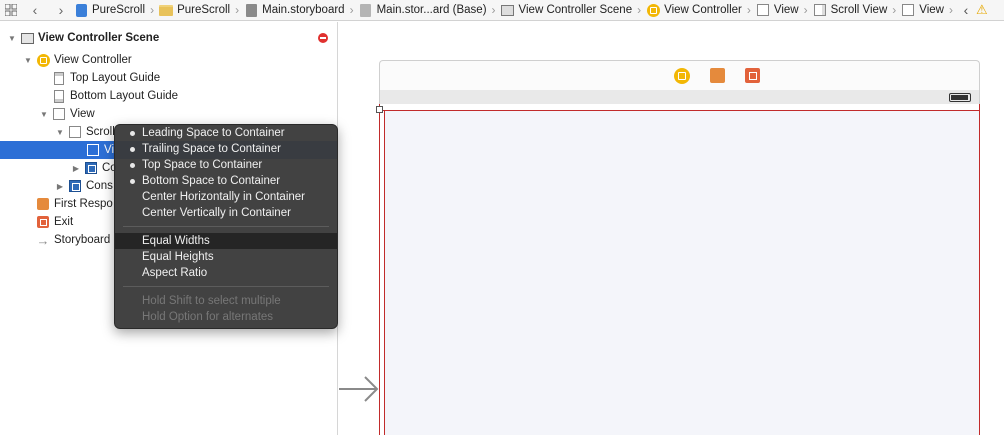 This screenshot has height=435, width=1004. Describe the element at coordinates (169, 114) in the screenshot. I see `outline-view-row: View` at that location.